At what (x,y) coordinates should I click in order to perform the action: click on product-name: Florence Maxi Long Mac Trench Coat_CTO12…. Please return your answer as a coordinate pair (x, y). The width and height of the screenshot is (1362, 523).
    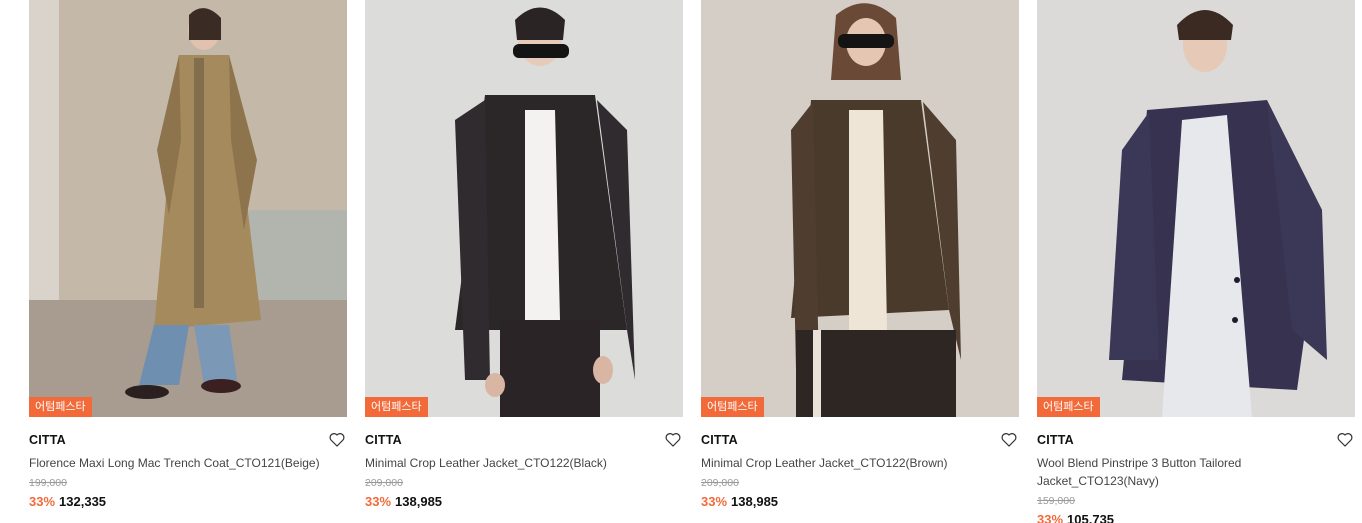
    Looking at the image, I should click on (179, 463).